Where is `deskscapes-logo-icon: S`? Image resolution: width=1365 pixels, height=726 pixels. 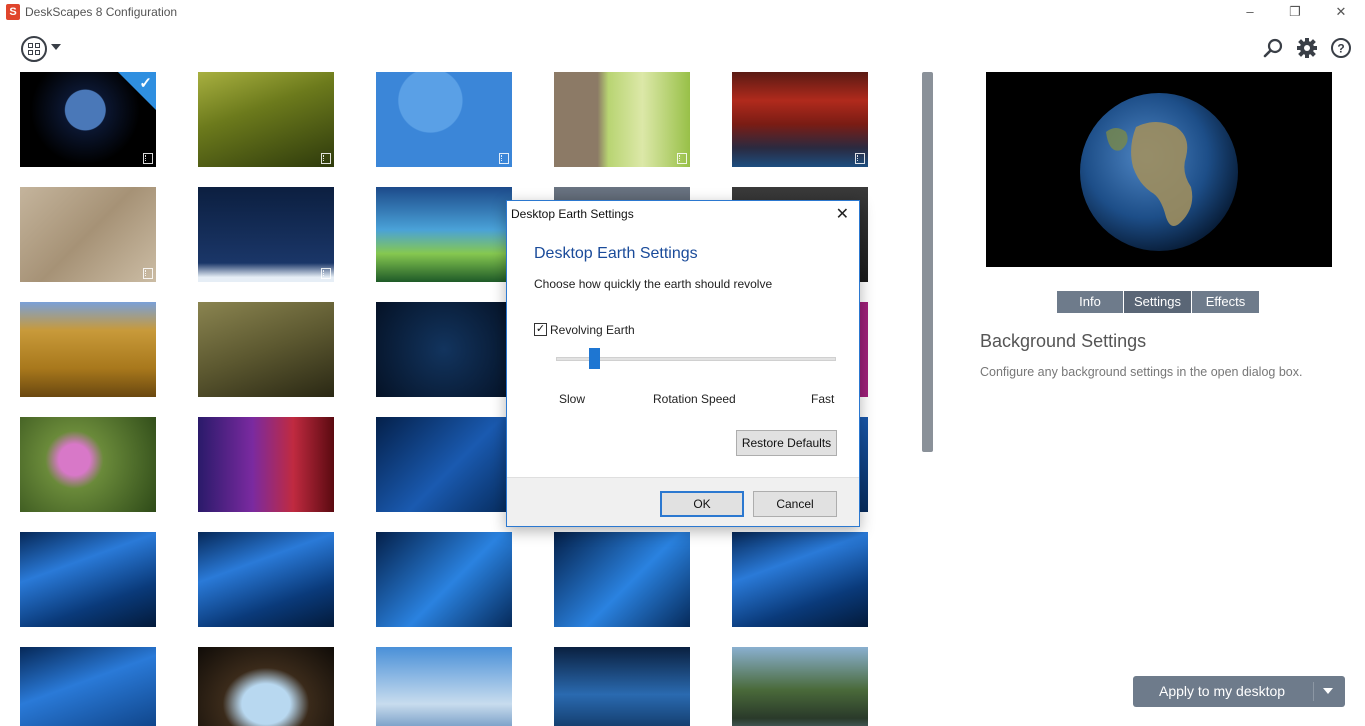
deskscapes-logo-icon: S is located at coordinates (13, 12).